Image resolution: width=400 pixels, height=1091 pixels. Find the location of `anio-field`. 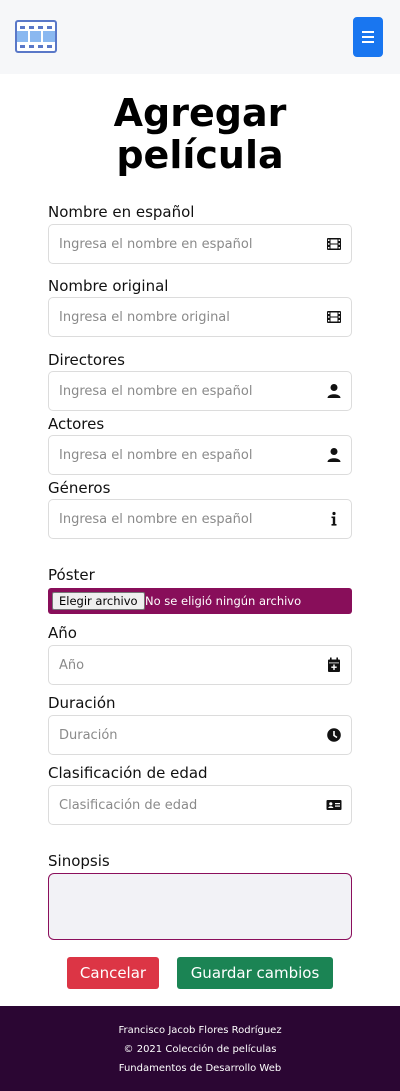

anio-field is located at coordinates (200, 665).